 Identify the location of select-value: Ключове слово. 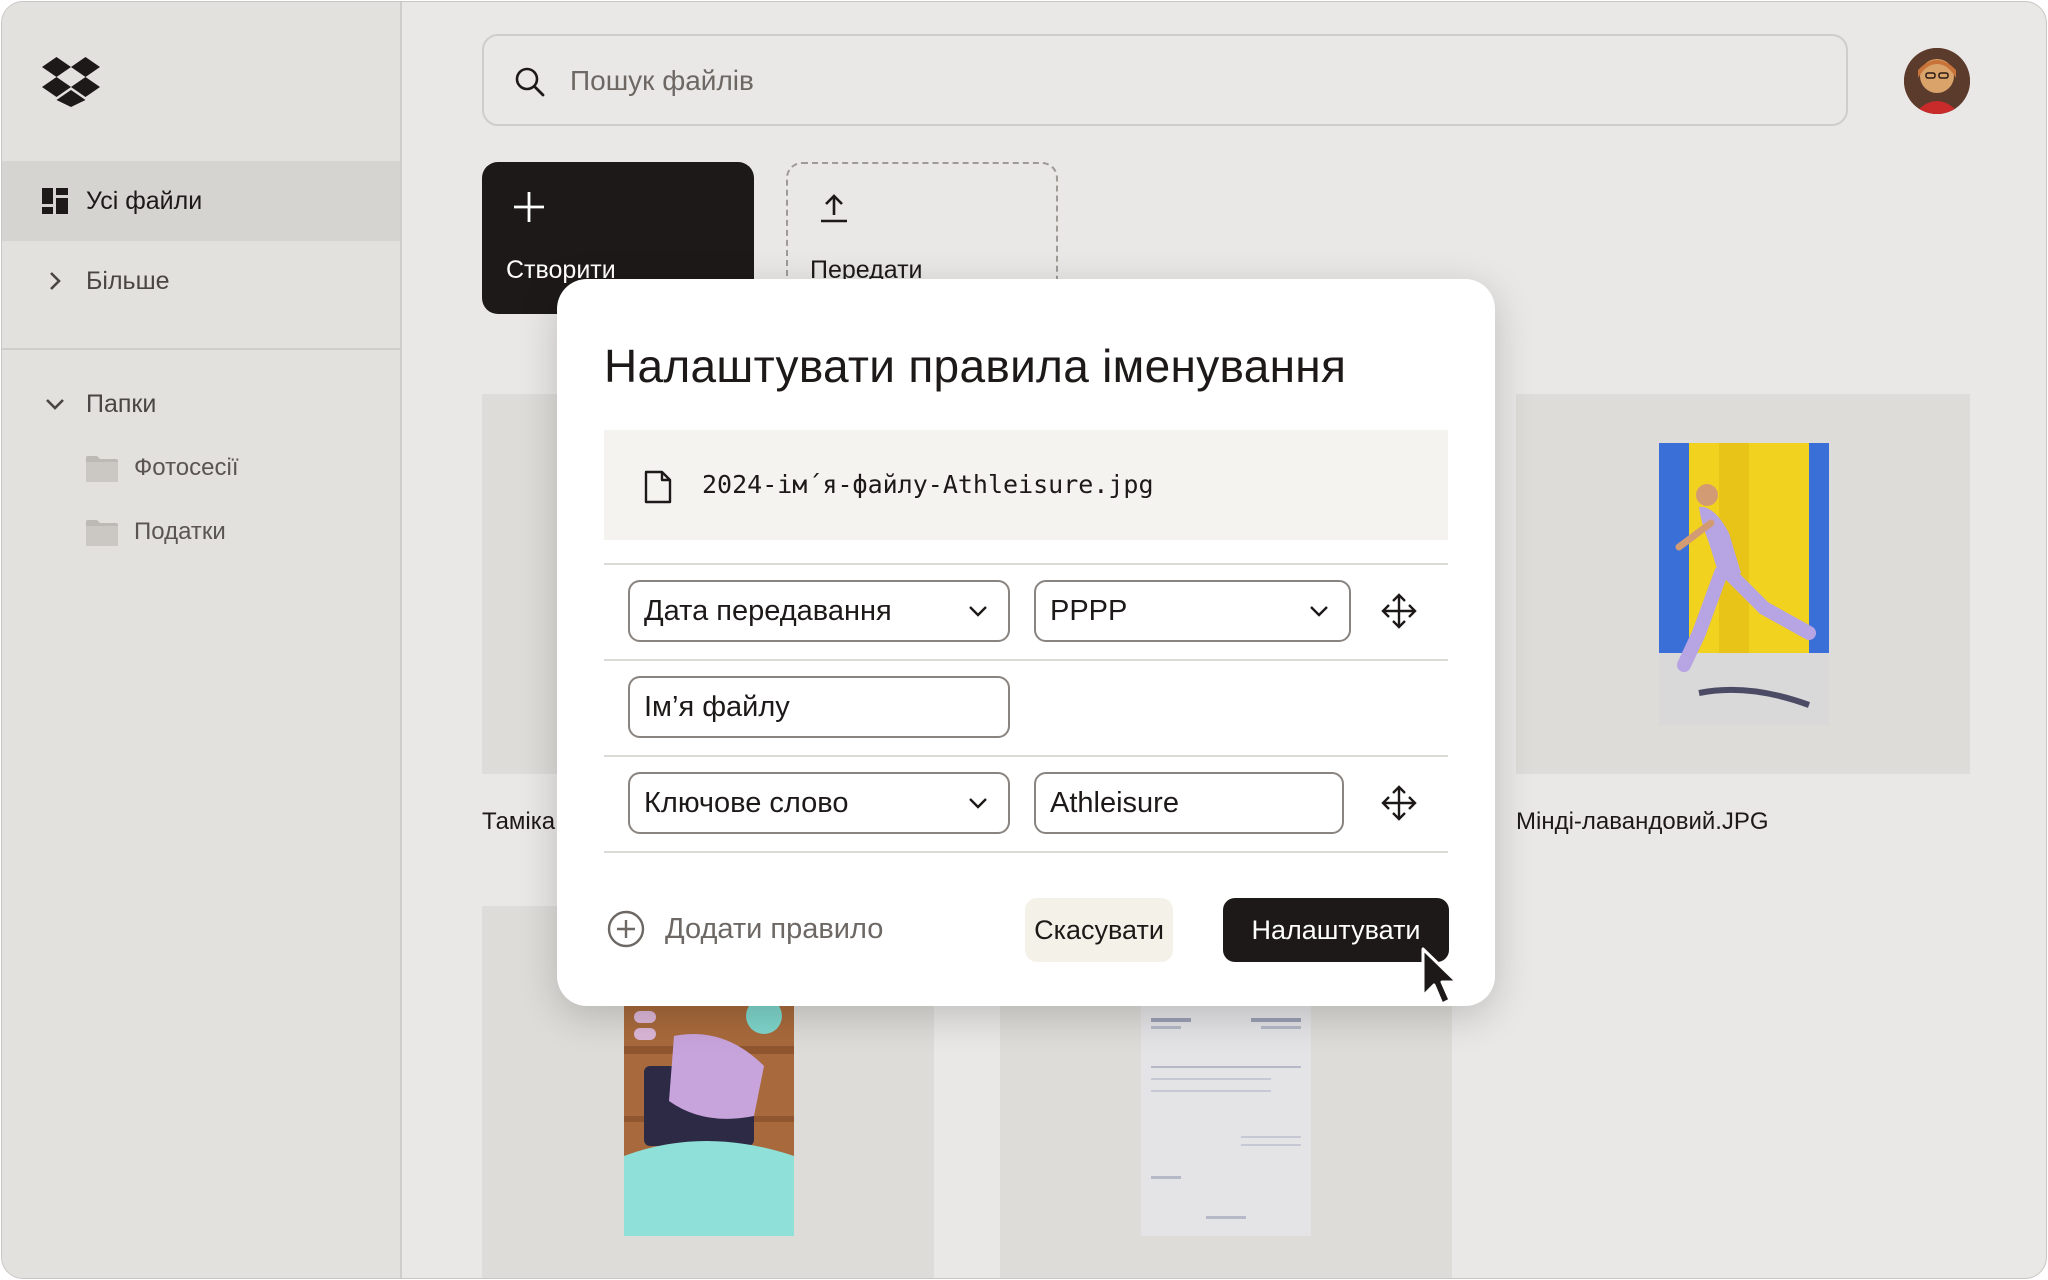
(746, 802).